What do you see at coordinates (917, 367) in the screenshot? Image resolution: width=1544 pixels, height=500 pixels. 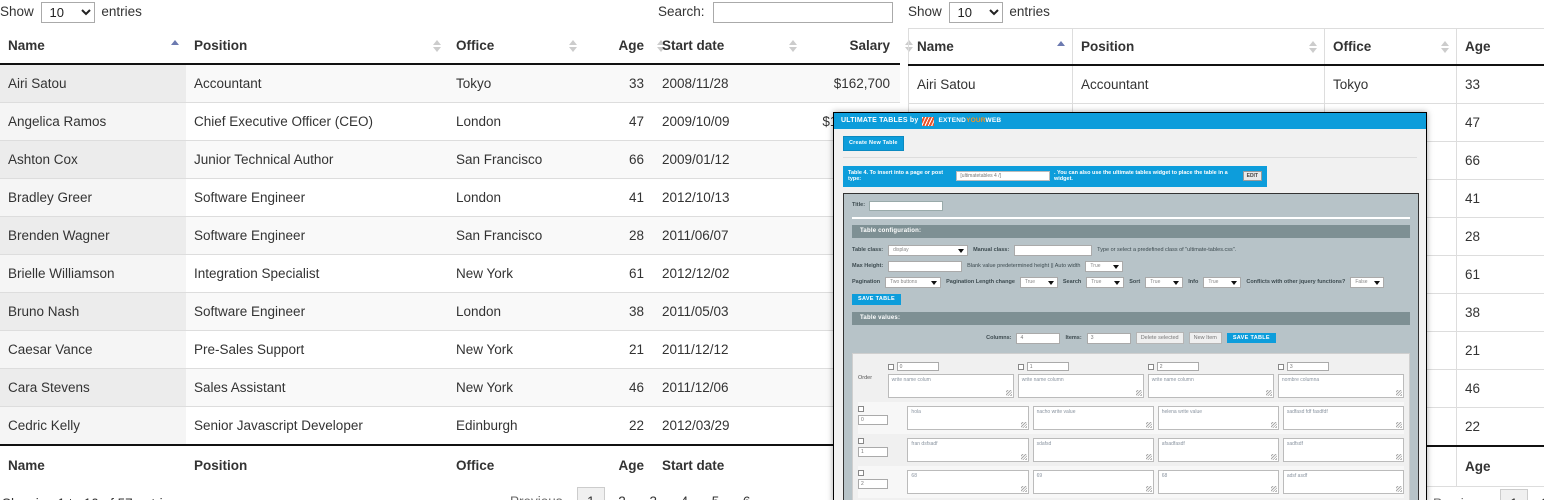 I see `column-index-0: 0` at bounding box center [917, 367].